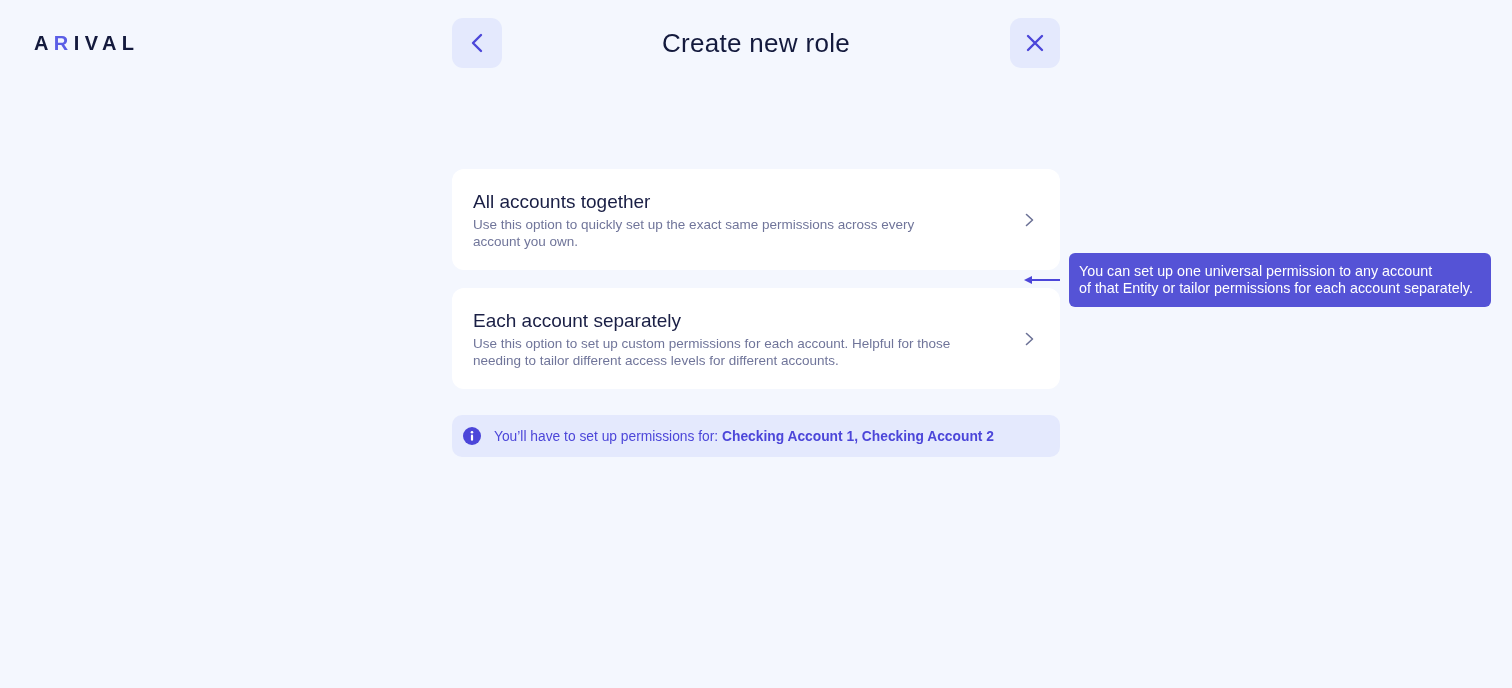 Image resolution: width=1512 pixels, height=688 pixels. What do you see at coordinates (744, 436) in the screenshot?
I see `info-message: You’ll have to set up permissions for: Checking Account 1, Checking Account 2` at bounding box center [744, 436].